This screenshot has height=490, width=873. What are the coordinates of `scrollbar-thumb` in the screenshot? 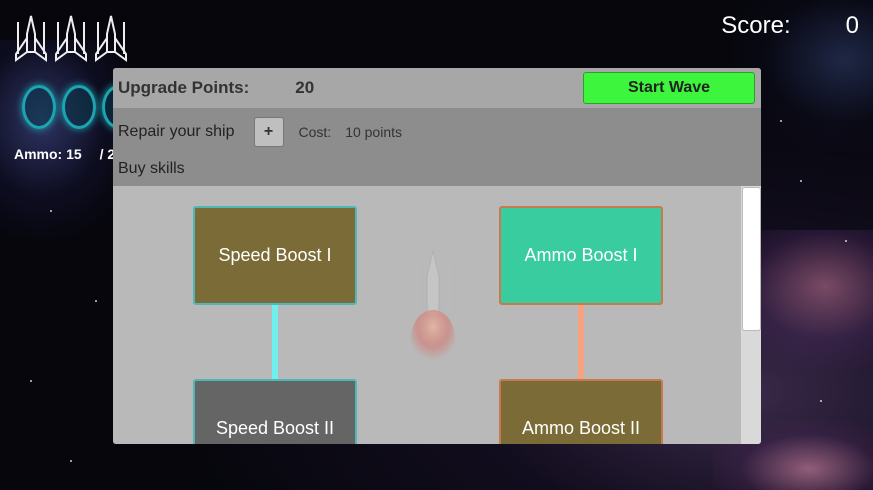 It's located at (751, 259).